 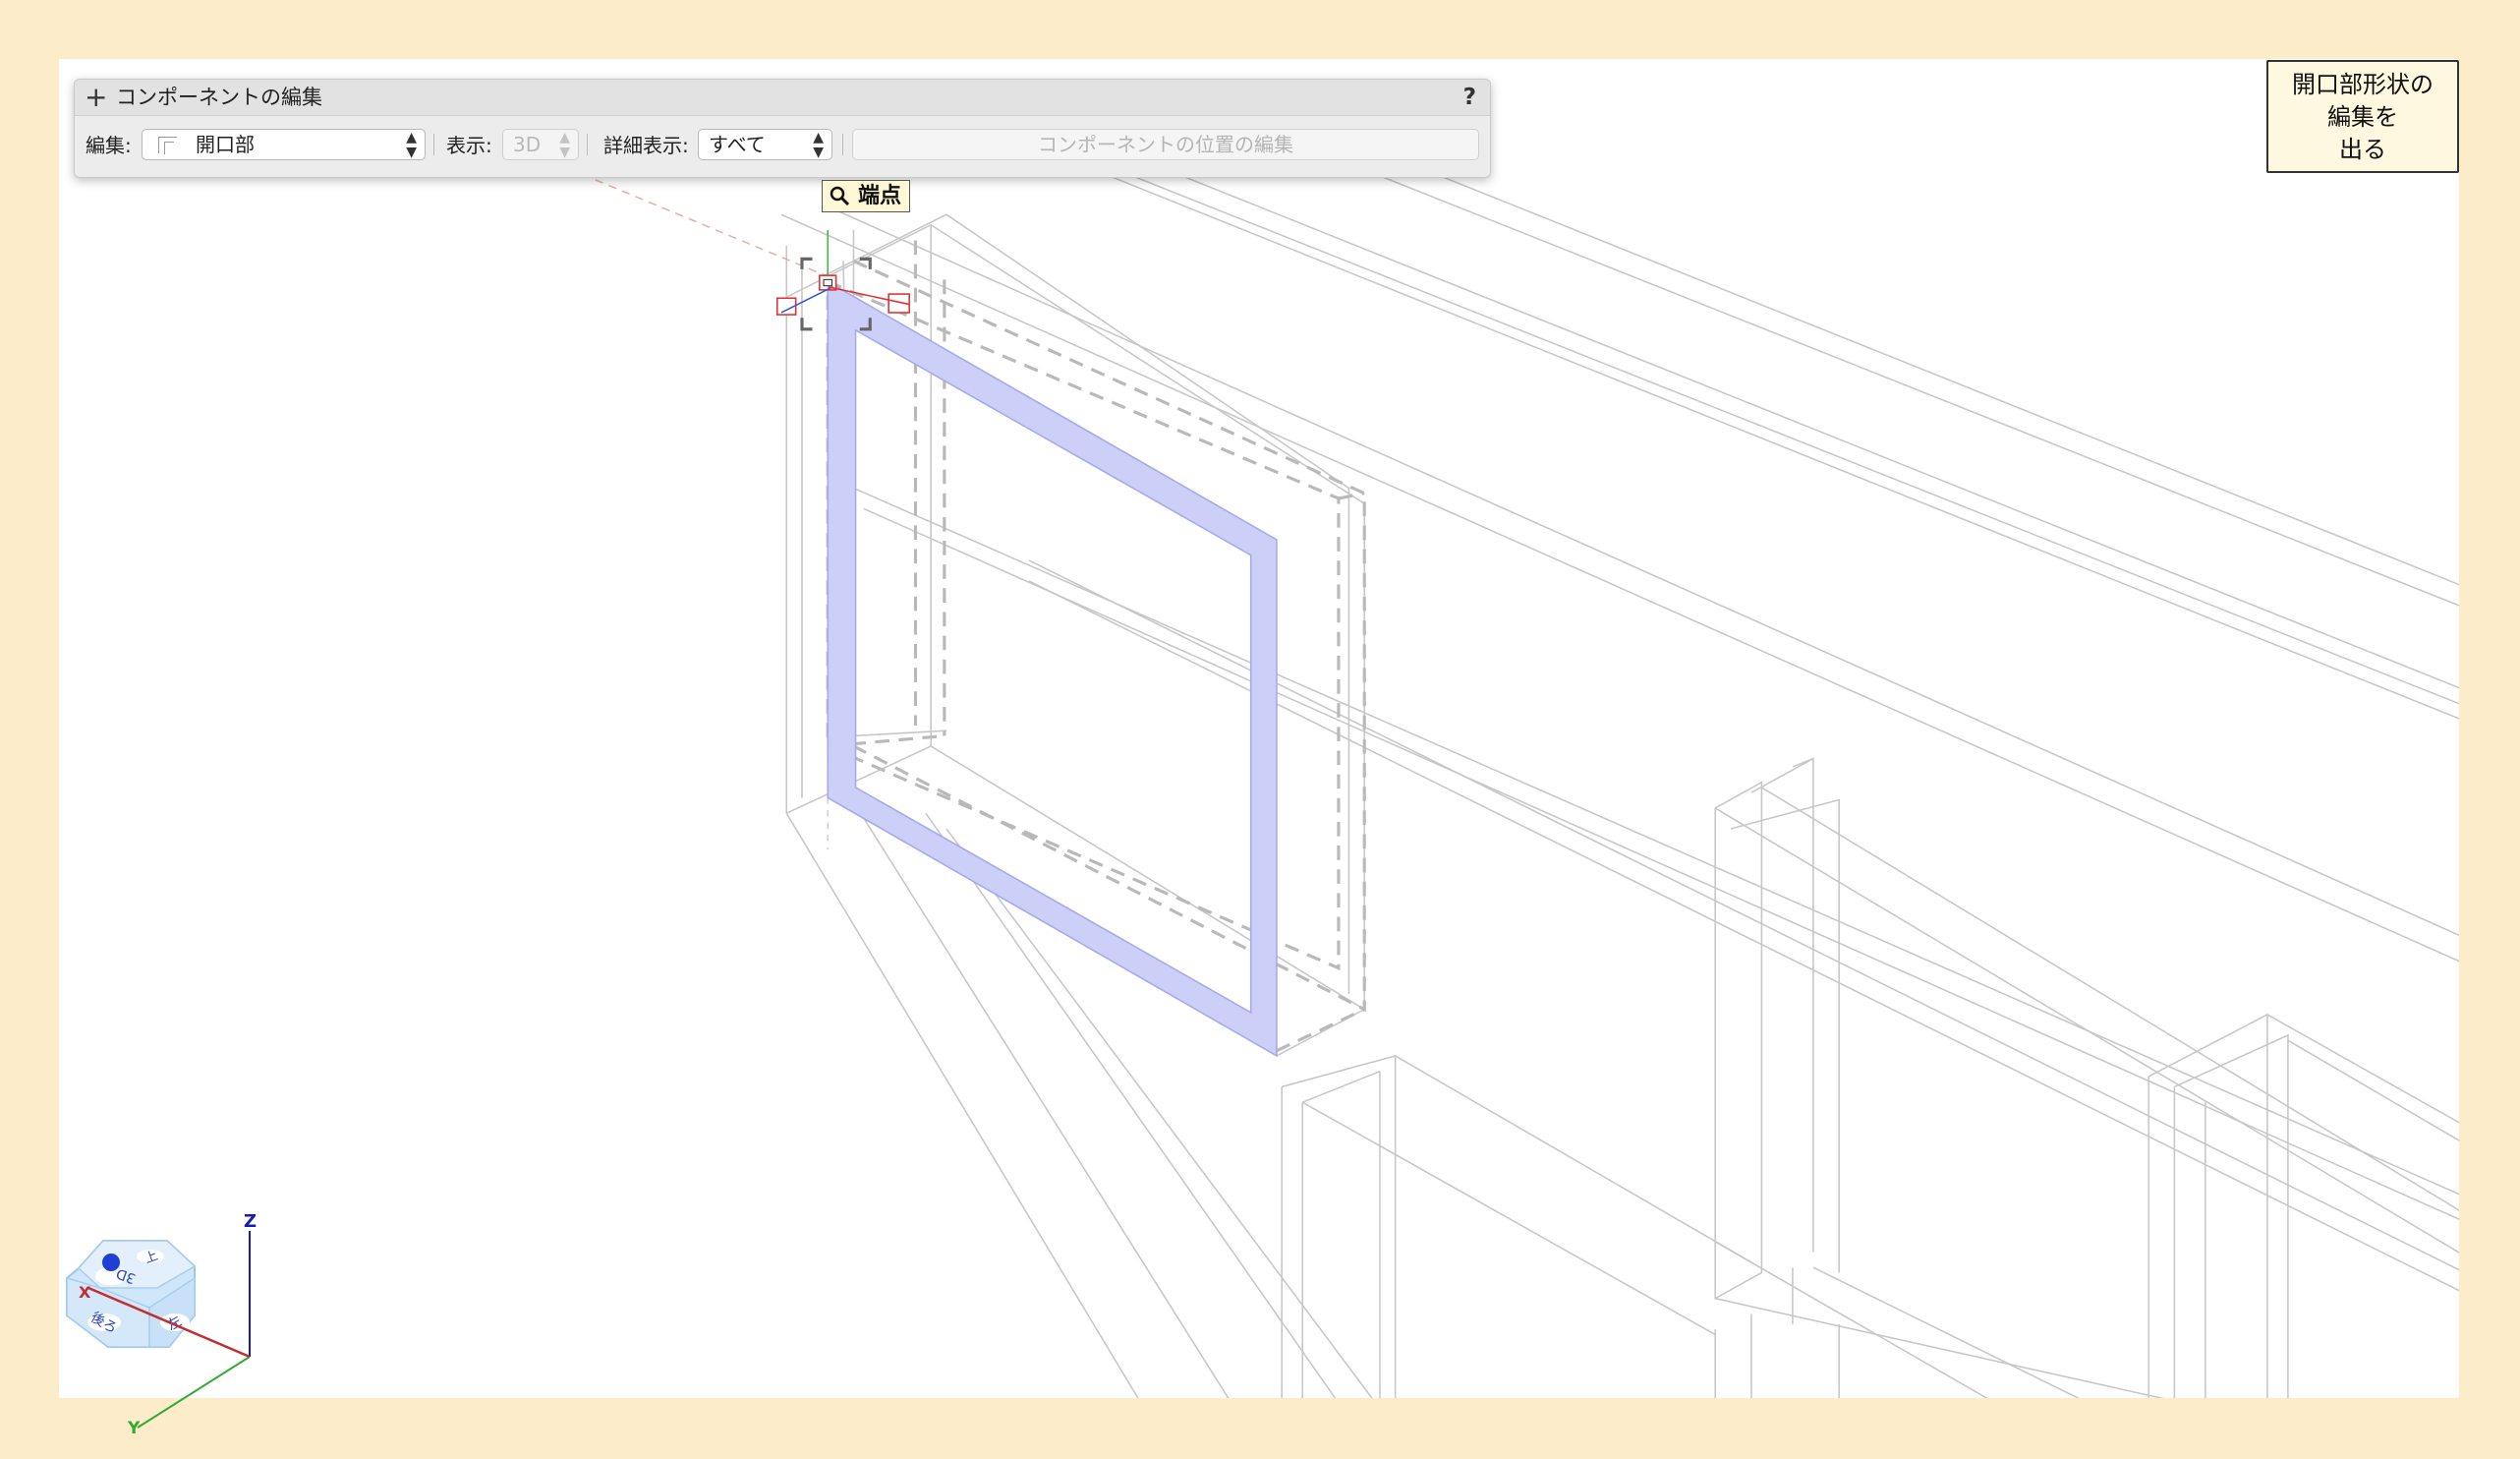 I want to click on y-axis-label: Y, so click(x=134, y=1427).